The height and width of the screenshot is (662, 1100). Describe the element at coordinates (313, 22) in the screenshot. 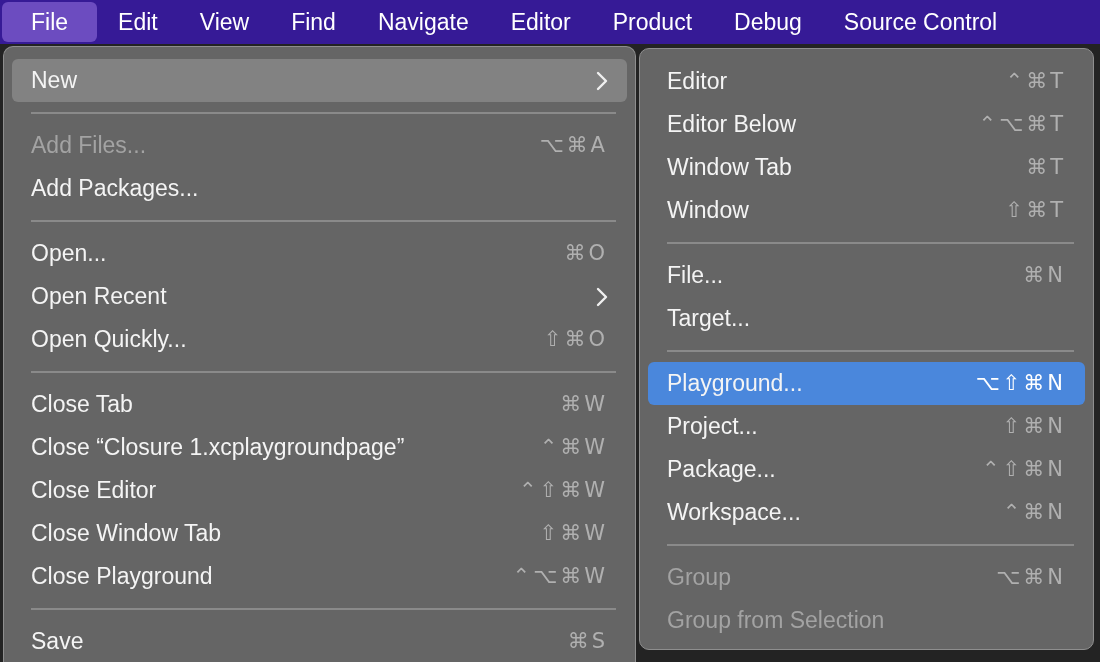

I see `menu-bar-item: Find` at that location.